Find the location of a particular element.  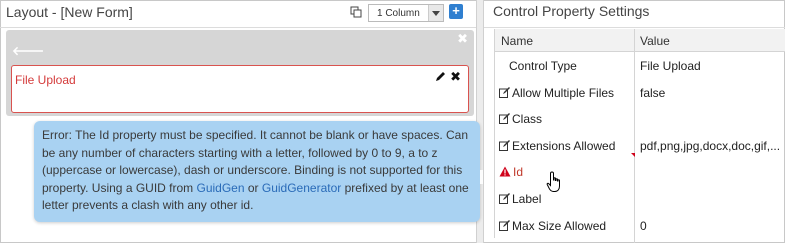

chevron-down-icon is located at coordinates (435, 13).